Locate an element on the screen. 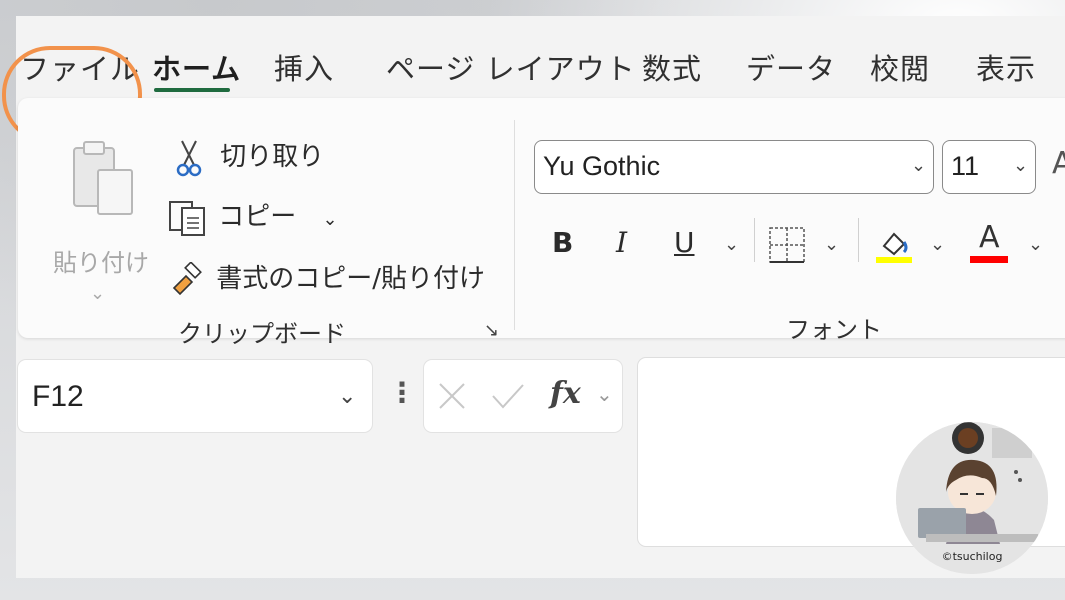  group-divider is located at coordinates (514, 225).